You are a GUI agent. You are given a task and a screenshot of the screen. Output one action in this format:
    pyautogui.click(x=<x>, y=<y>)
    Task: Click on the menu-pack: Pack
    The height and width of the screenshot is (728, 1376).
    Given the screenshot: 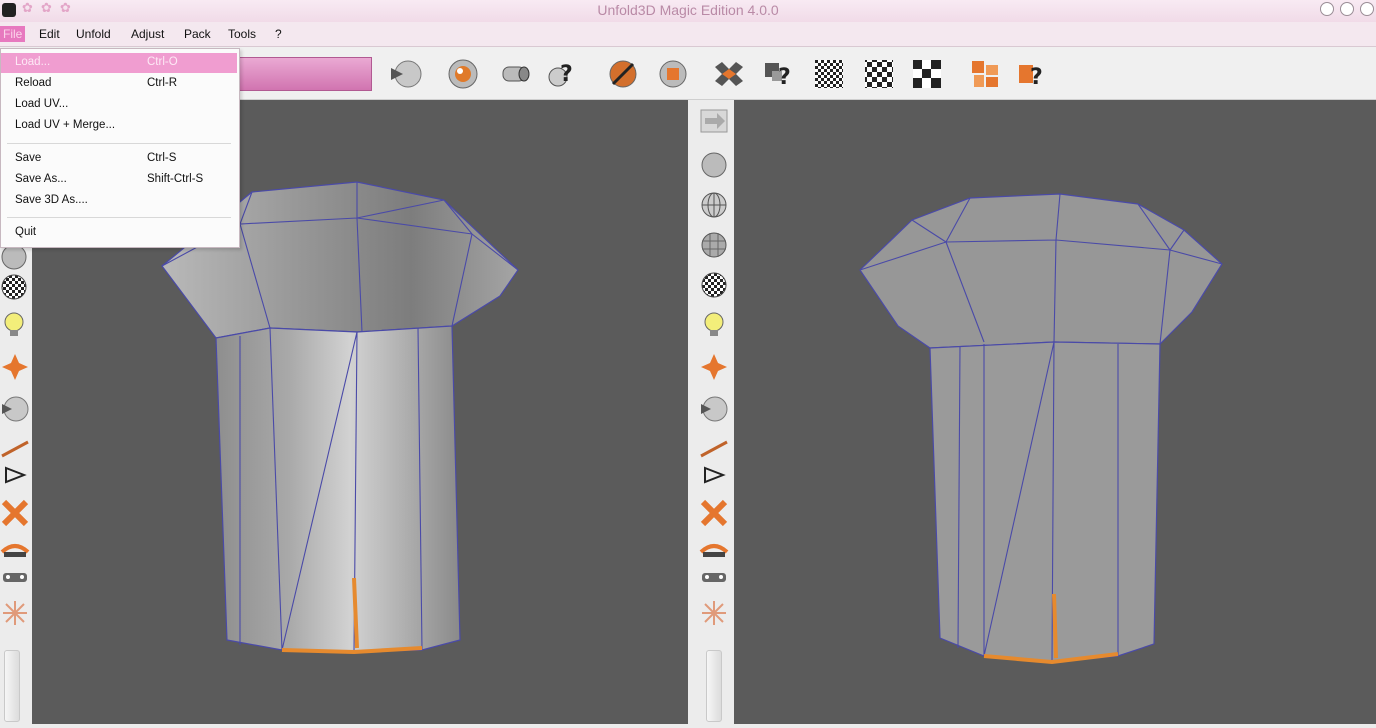 What is the action you would take?
    pyautogui.click(x=197, y=34)
    